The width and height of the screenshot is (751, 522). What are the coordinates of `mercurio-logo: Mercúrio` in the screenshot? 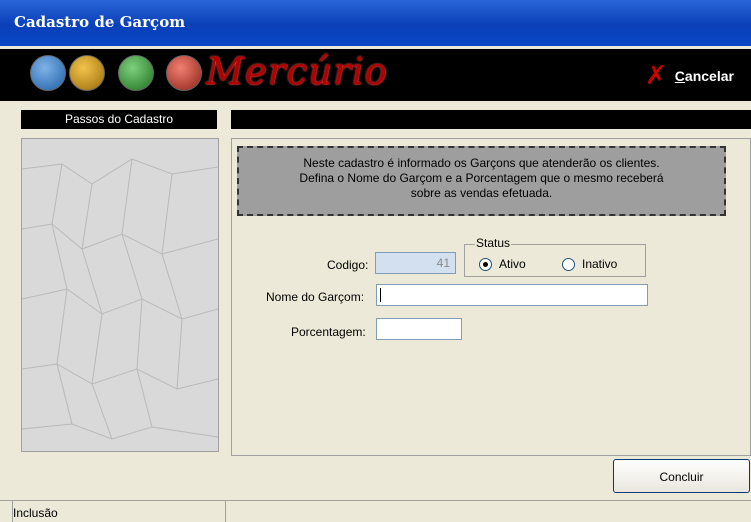 It's located at (297, 71).